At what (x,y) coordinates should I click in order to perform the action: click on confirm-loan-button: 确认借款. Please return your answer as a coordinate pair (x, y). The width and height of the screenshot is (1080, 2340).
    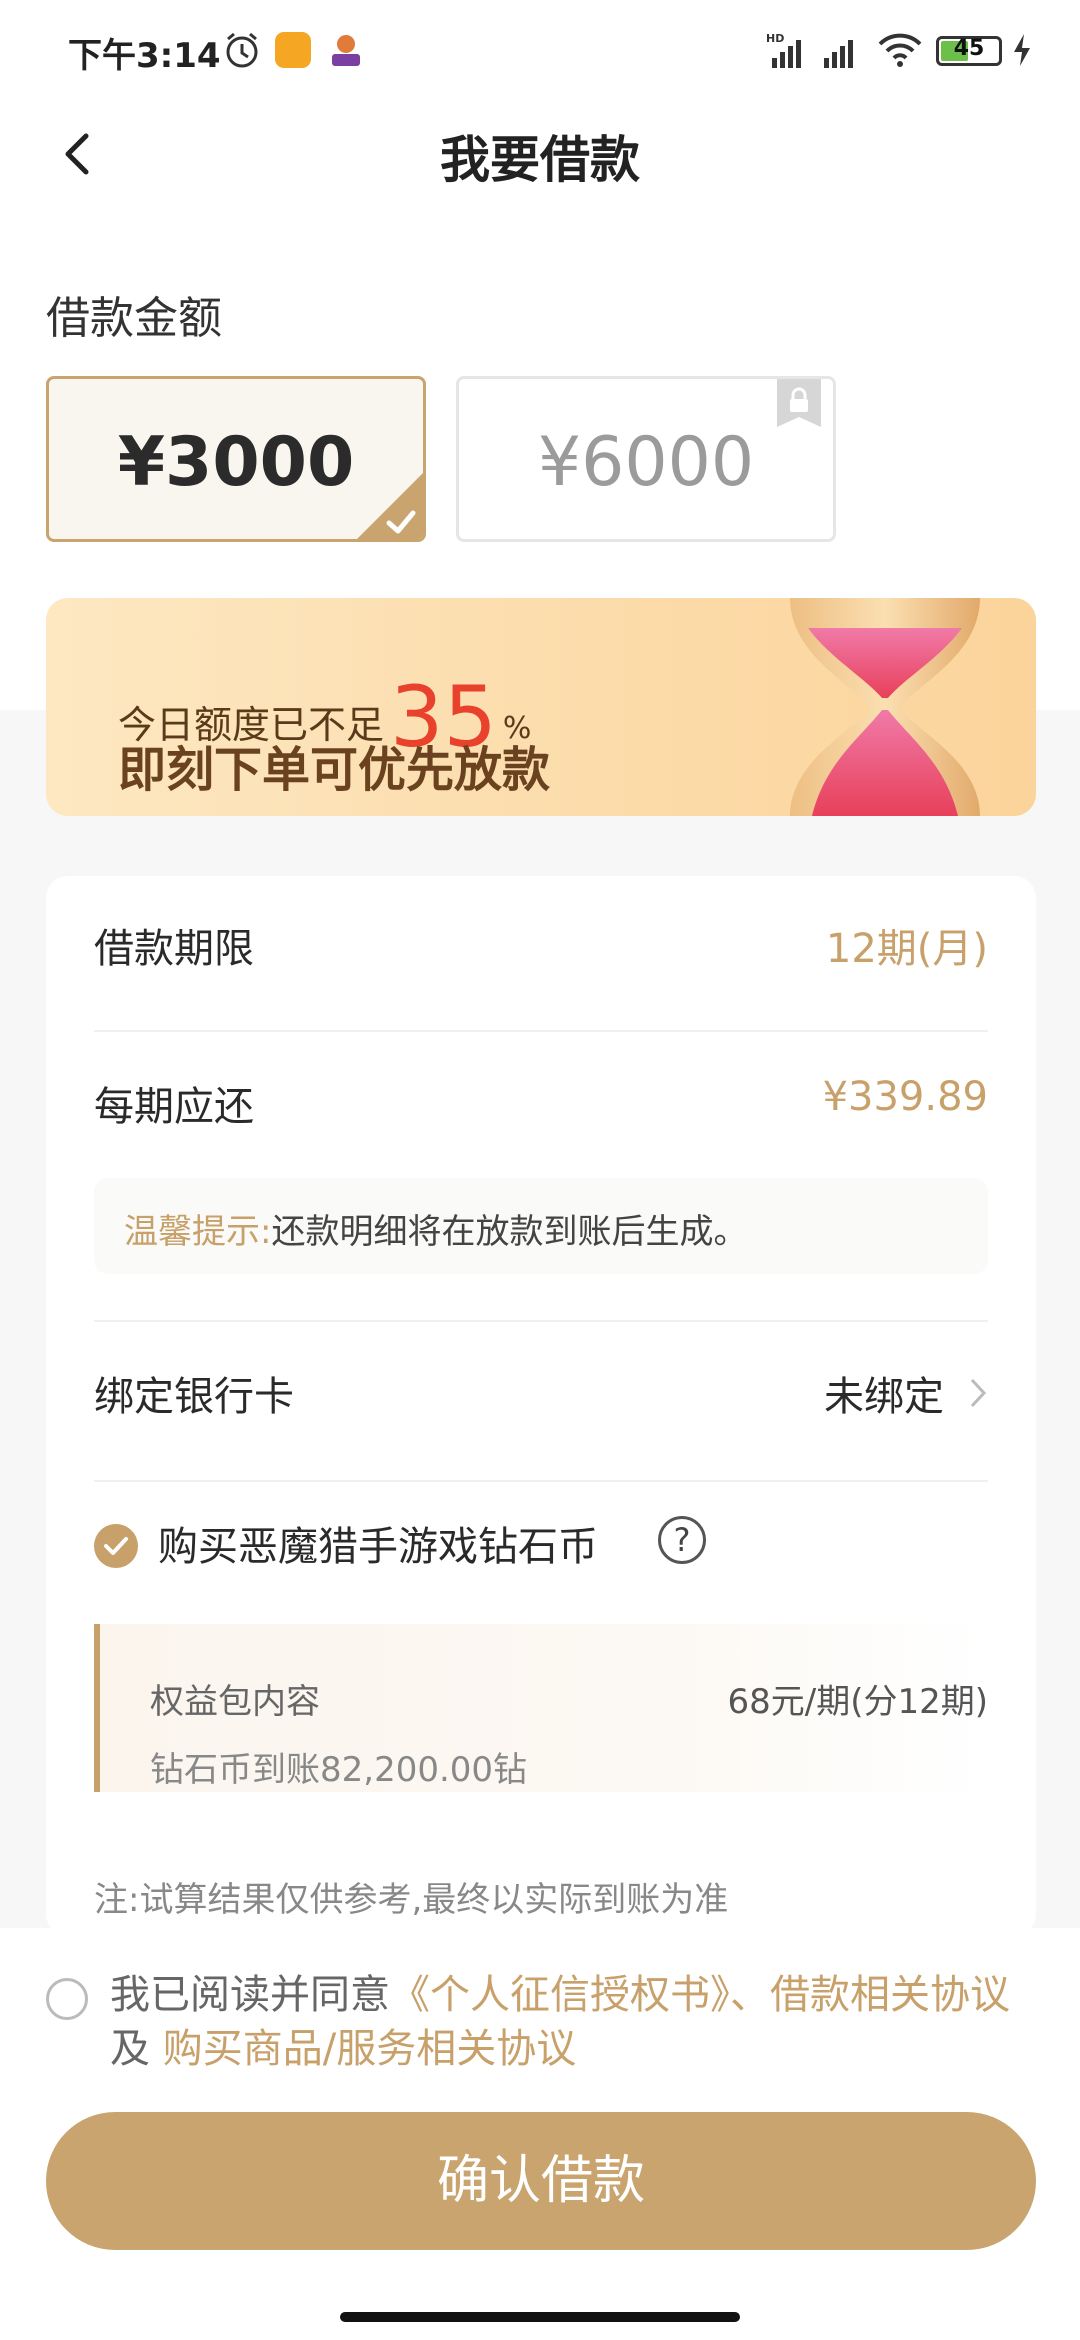
    Looking at the image, I should click on (541, 2181).